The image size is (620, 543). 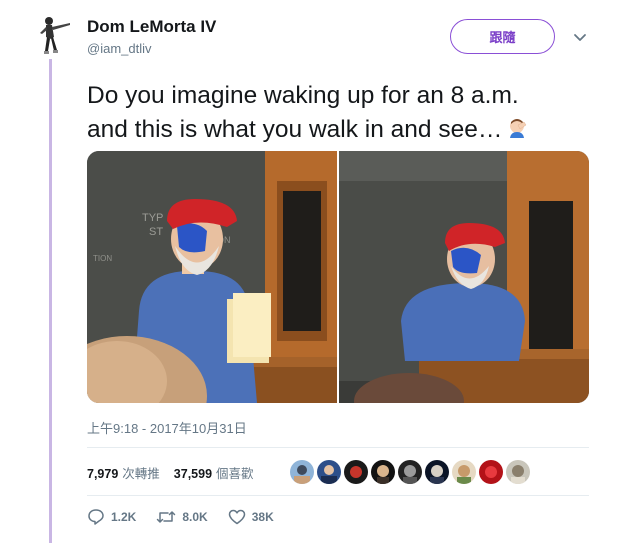 What do you see at coordinates (167, 427) in the screenshot?
I see `tweet-timestamp: 上午9:18 - 2017年10月31日` at bounding box center [167, 427].